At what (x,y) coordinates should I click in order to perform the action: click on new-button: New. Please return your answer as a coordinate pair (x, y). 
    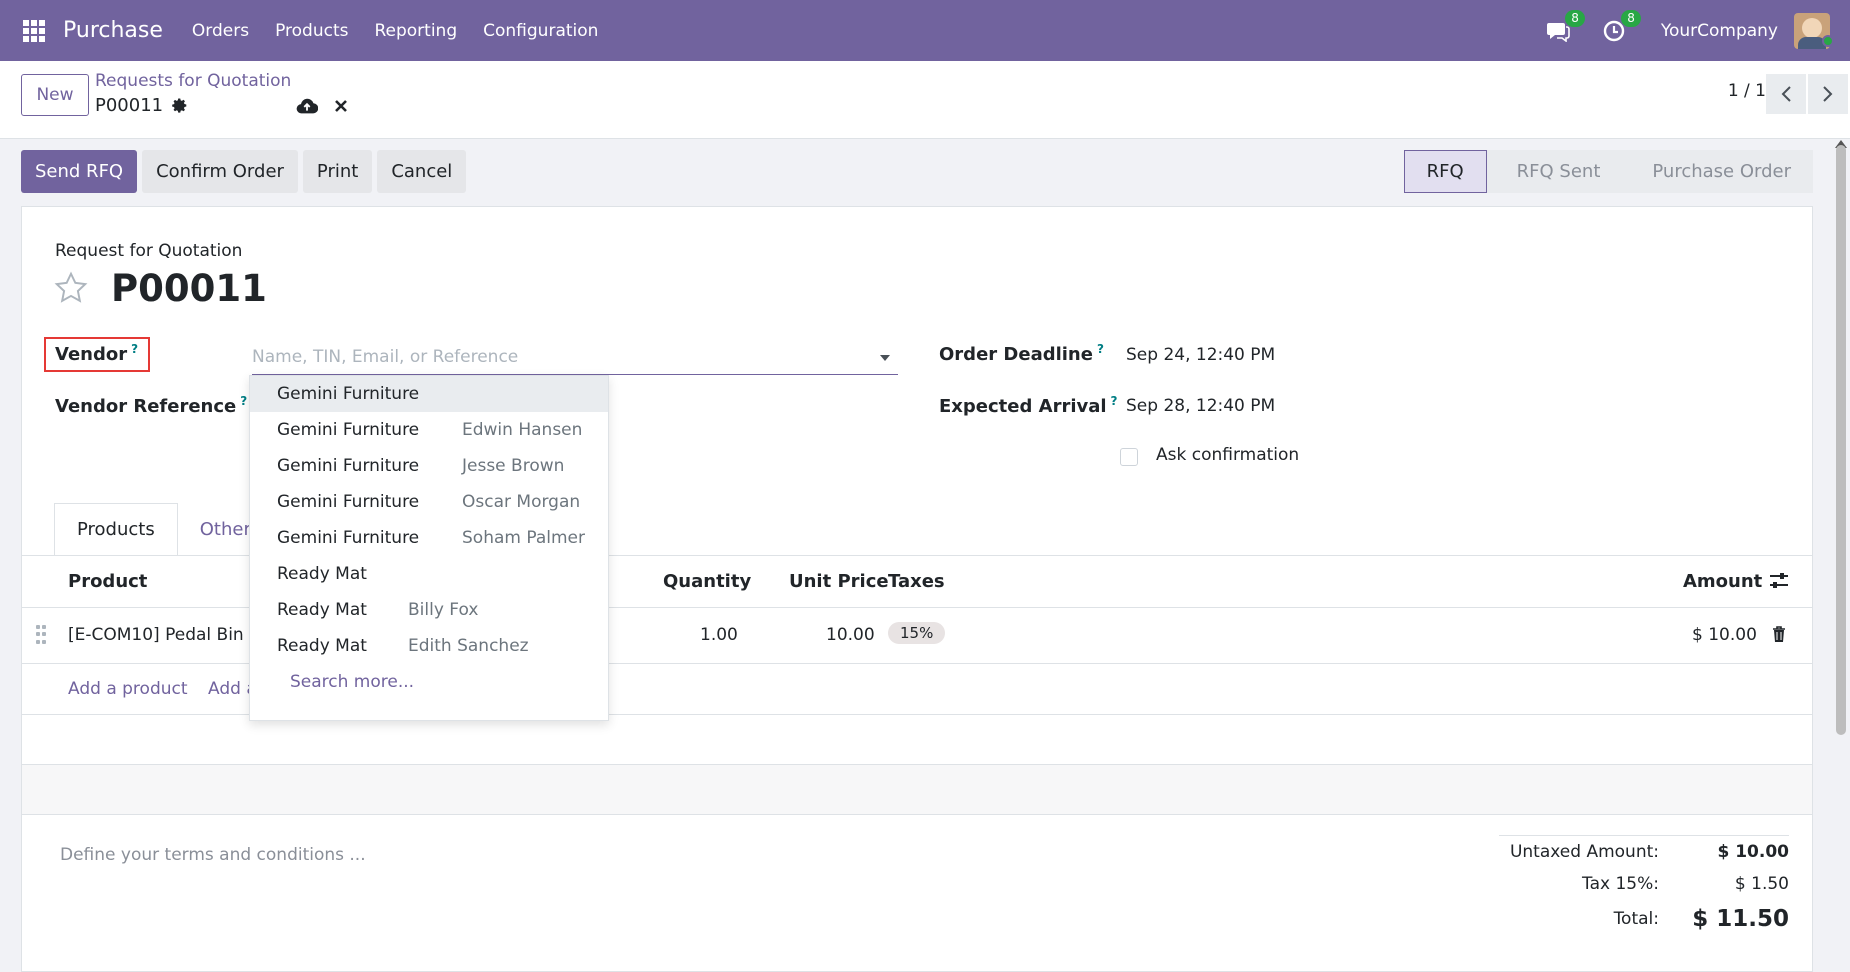
    Looking at the image, I should click on (55, 95).